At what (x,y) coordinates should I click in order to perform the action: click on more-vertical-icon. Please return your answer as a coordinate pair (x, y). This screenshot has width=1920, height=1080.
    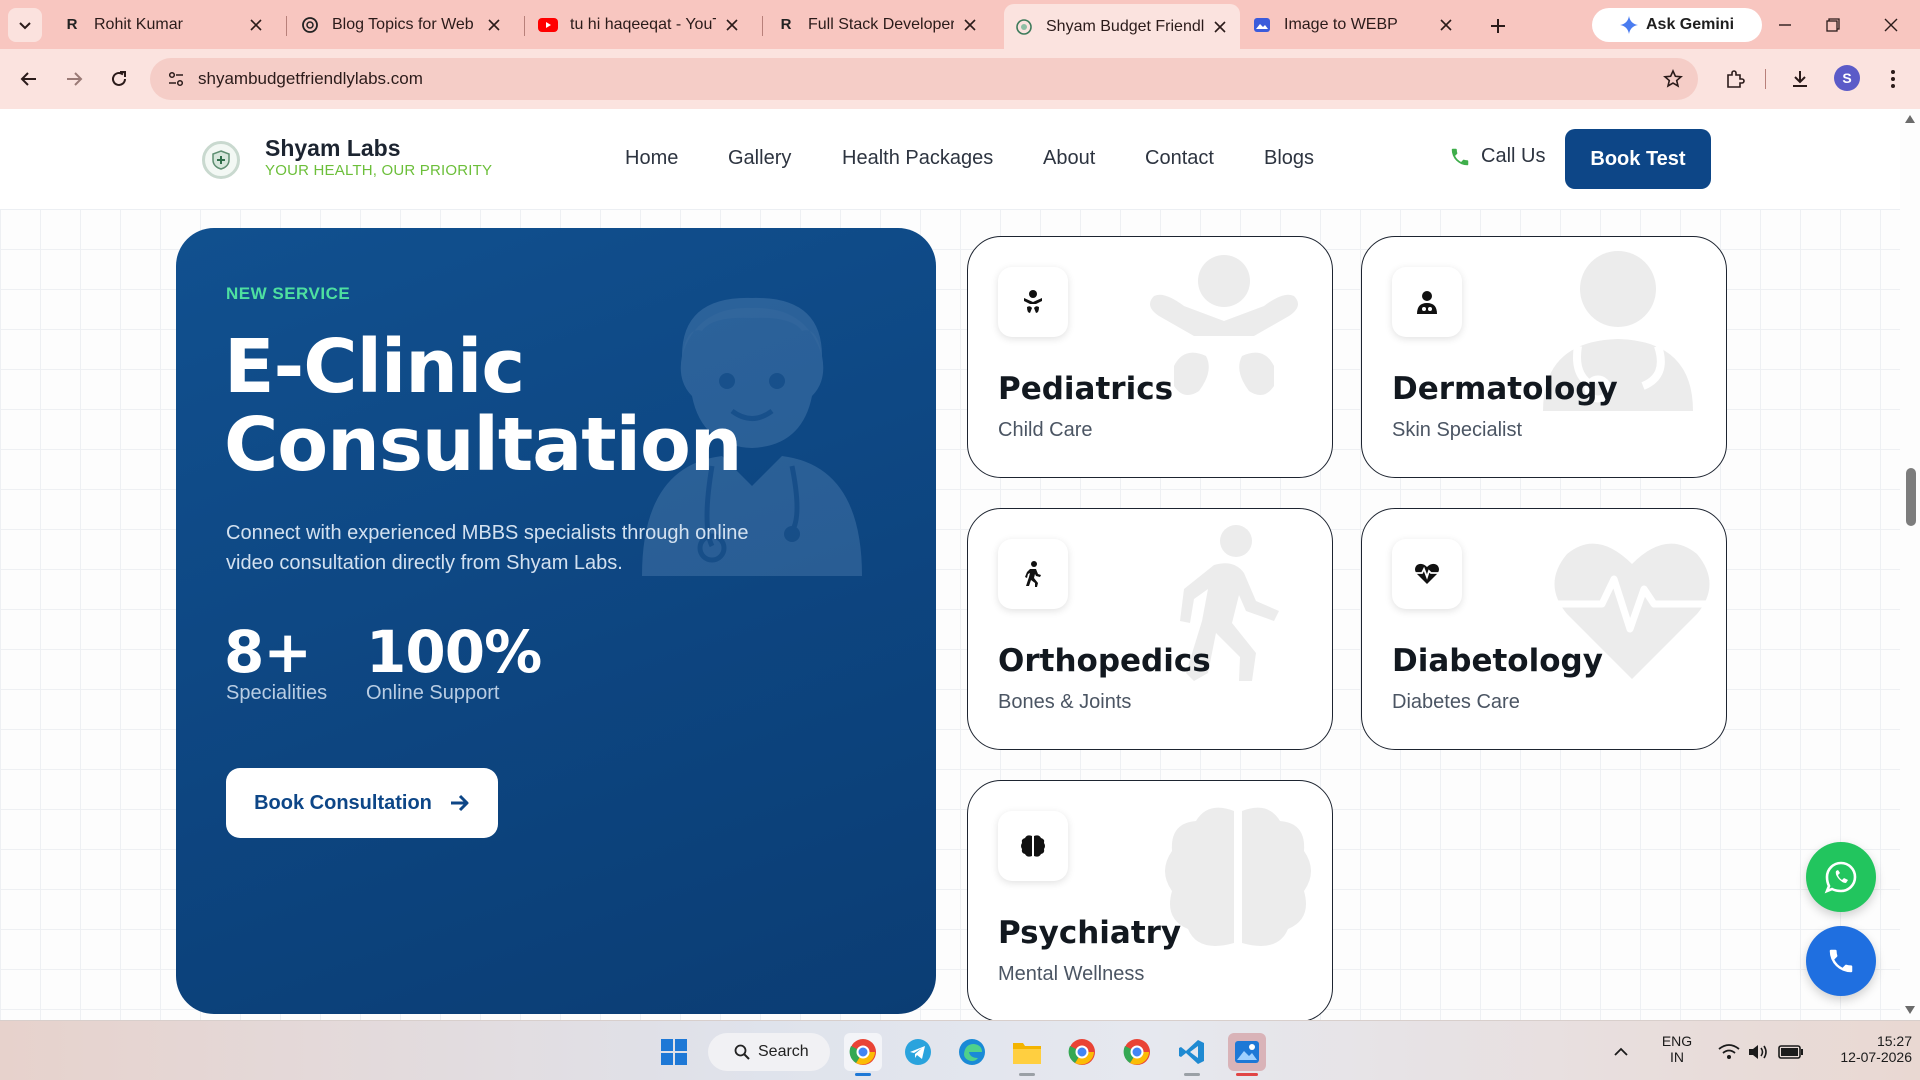
    Looking at the image, I should click on (1893, 79).